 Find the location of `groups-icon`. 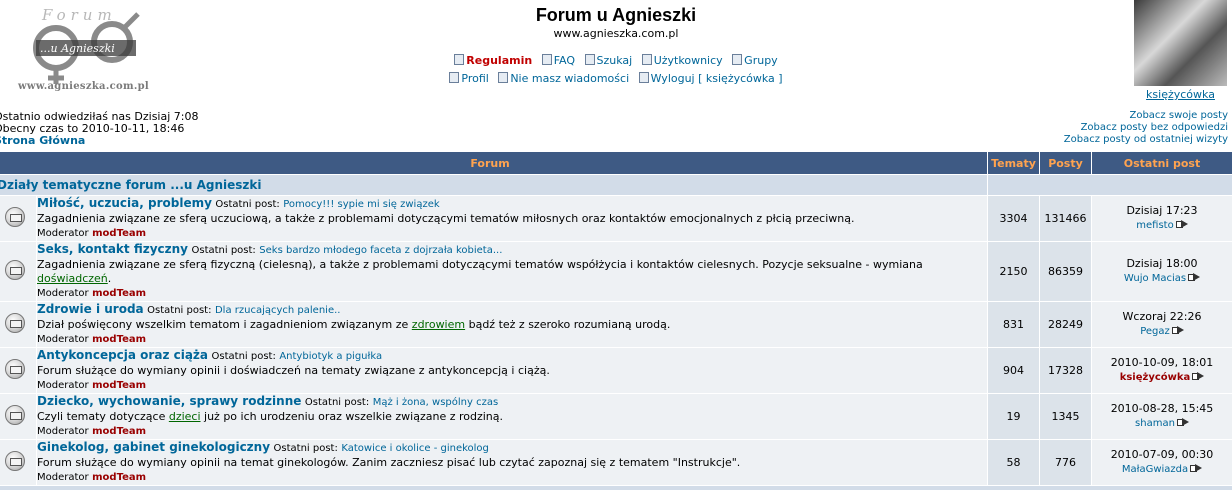

groups-icon is located at coordinates (737, 59).